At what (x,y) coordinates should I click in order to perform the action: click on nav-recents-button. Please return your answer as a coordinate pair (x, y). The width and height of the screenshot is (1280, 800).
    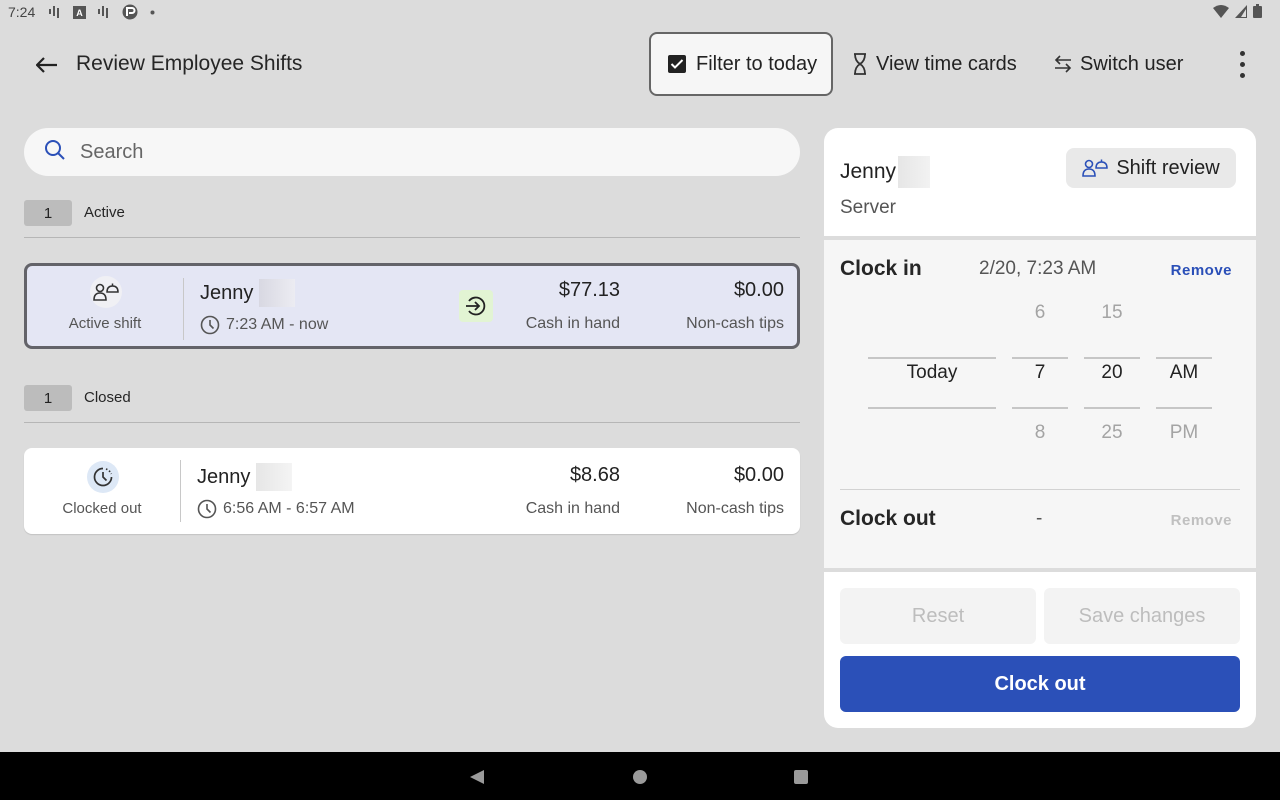
    Looking at the image, I should click on (801, 777).